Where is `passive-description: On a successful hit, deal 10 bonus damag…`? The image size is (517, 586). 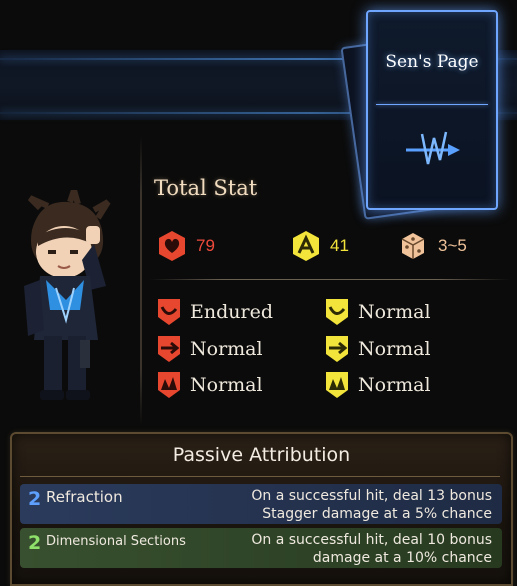
passive-description: On a successful hit, deal 10 bonus damag… is located at coordinates (352, 549).